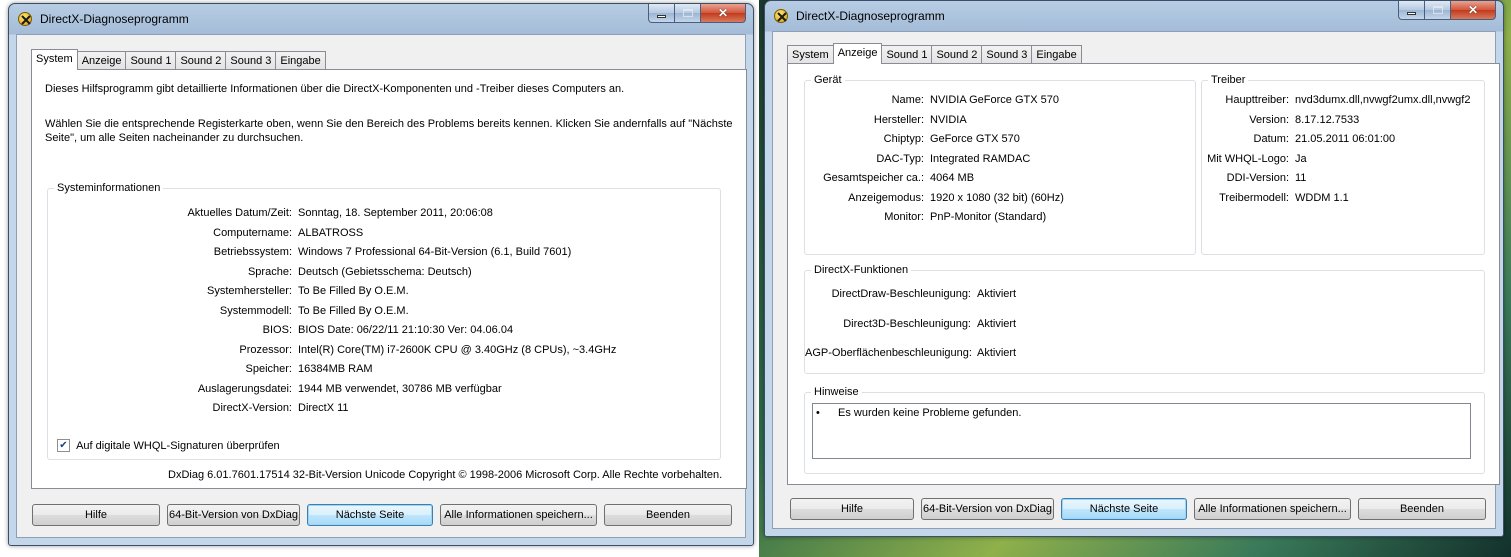  What do you see at coordinates (1254, 197) in the screenshot?
I see `driver-row-label: Treibermodell:` at bounding box center [1254, 197].